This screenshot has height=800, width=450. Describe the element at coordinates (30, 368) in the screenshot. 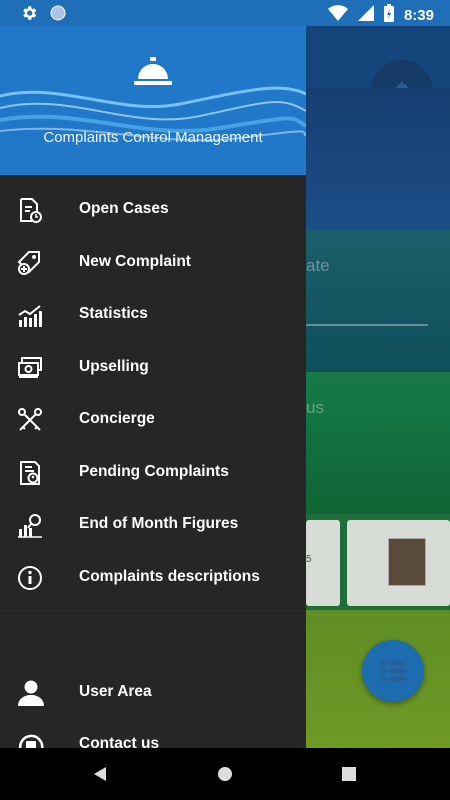

I see `cash-icon` at that location.